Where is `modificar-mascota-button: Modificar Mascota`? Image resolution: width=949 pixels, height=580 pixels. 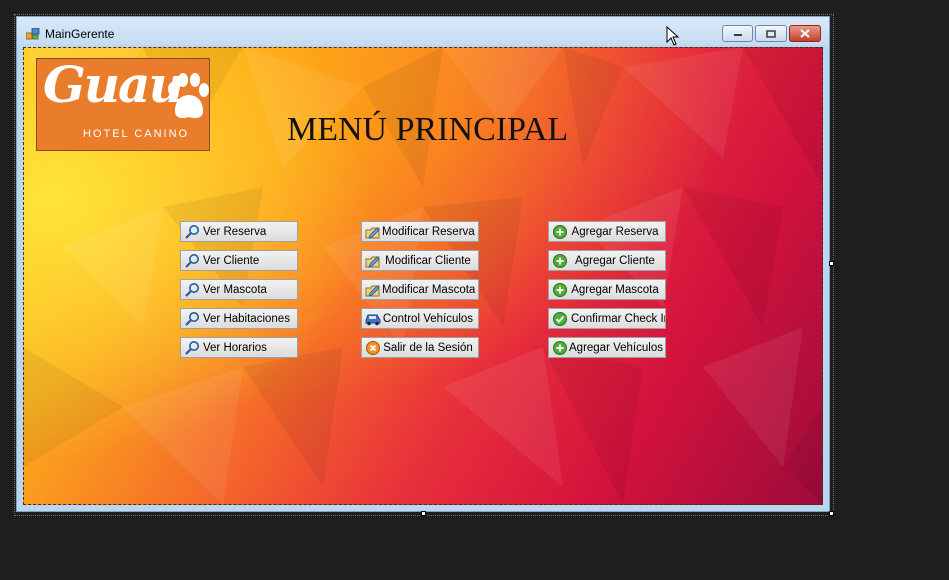 modificar-mascota-button: Modificar Mascota is located at coordinates (420, 289).